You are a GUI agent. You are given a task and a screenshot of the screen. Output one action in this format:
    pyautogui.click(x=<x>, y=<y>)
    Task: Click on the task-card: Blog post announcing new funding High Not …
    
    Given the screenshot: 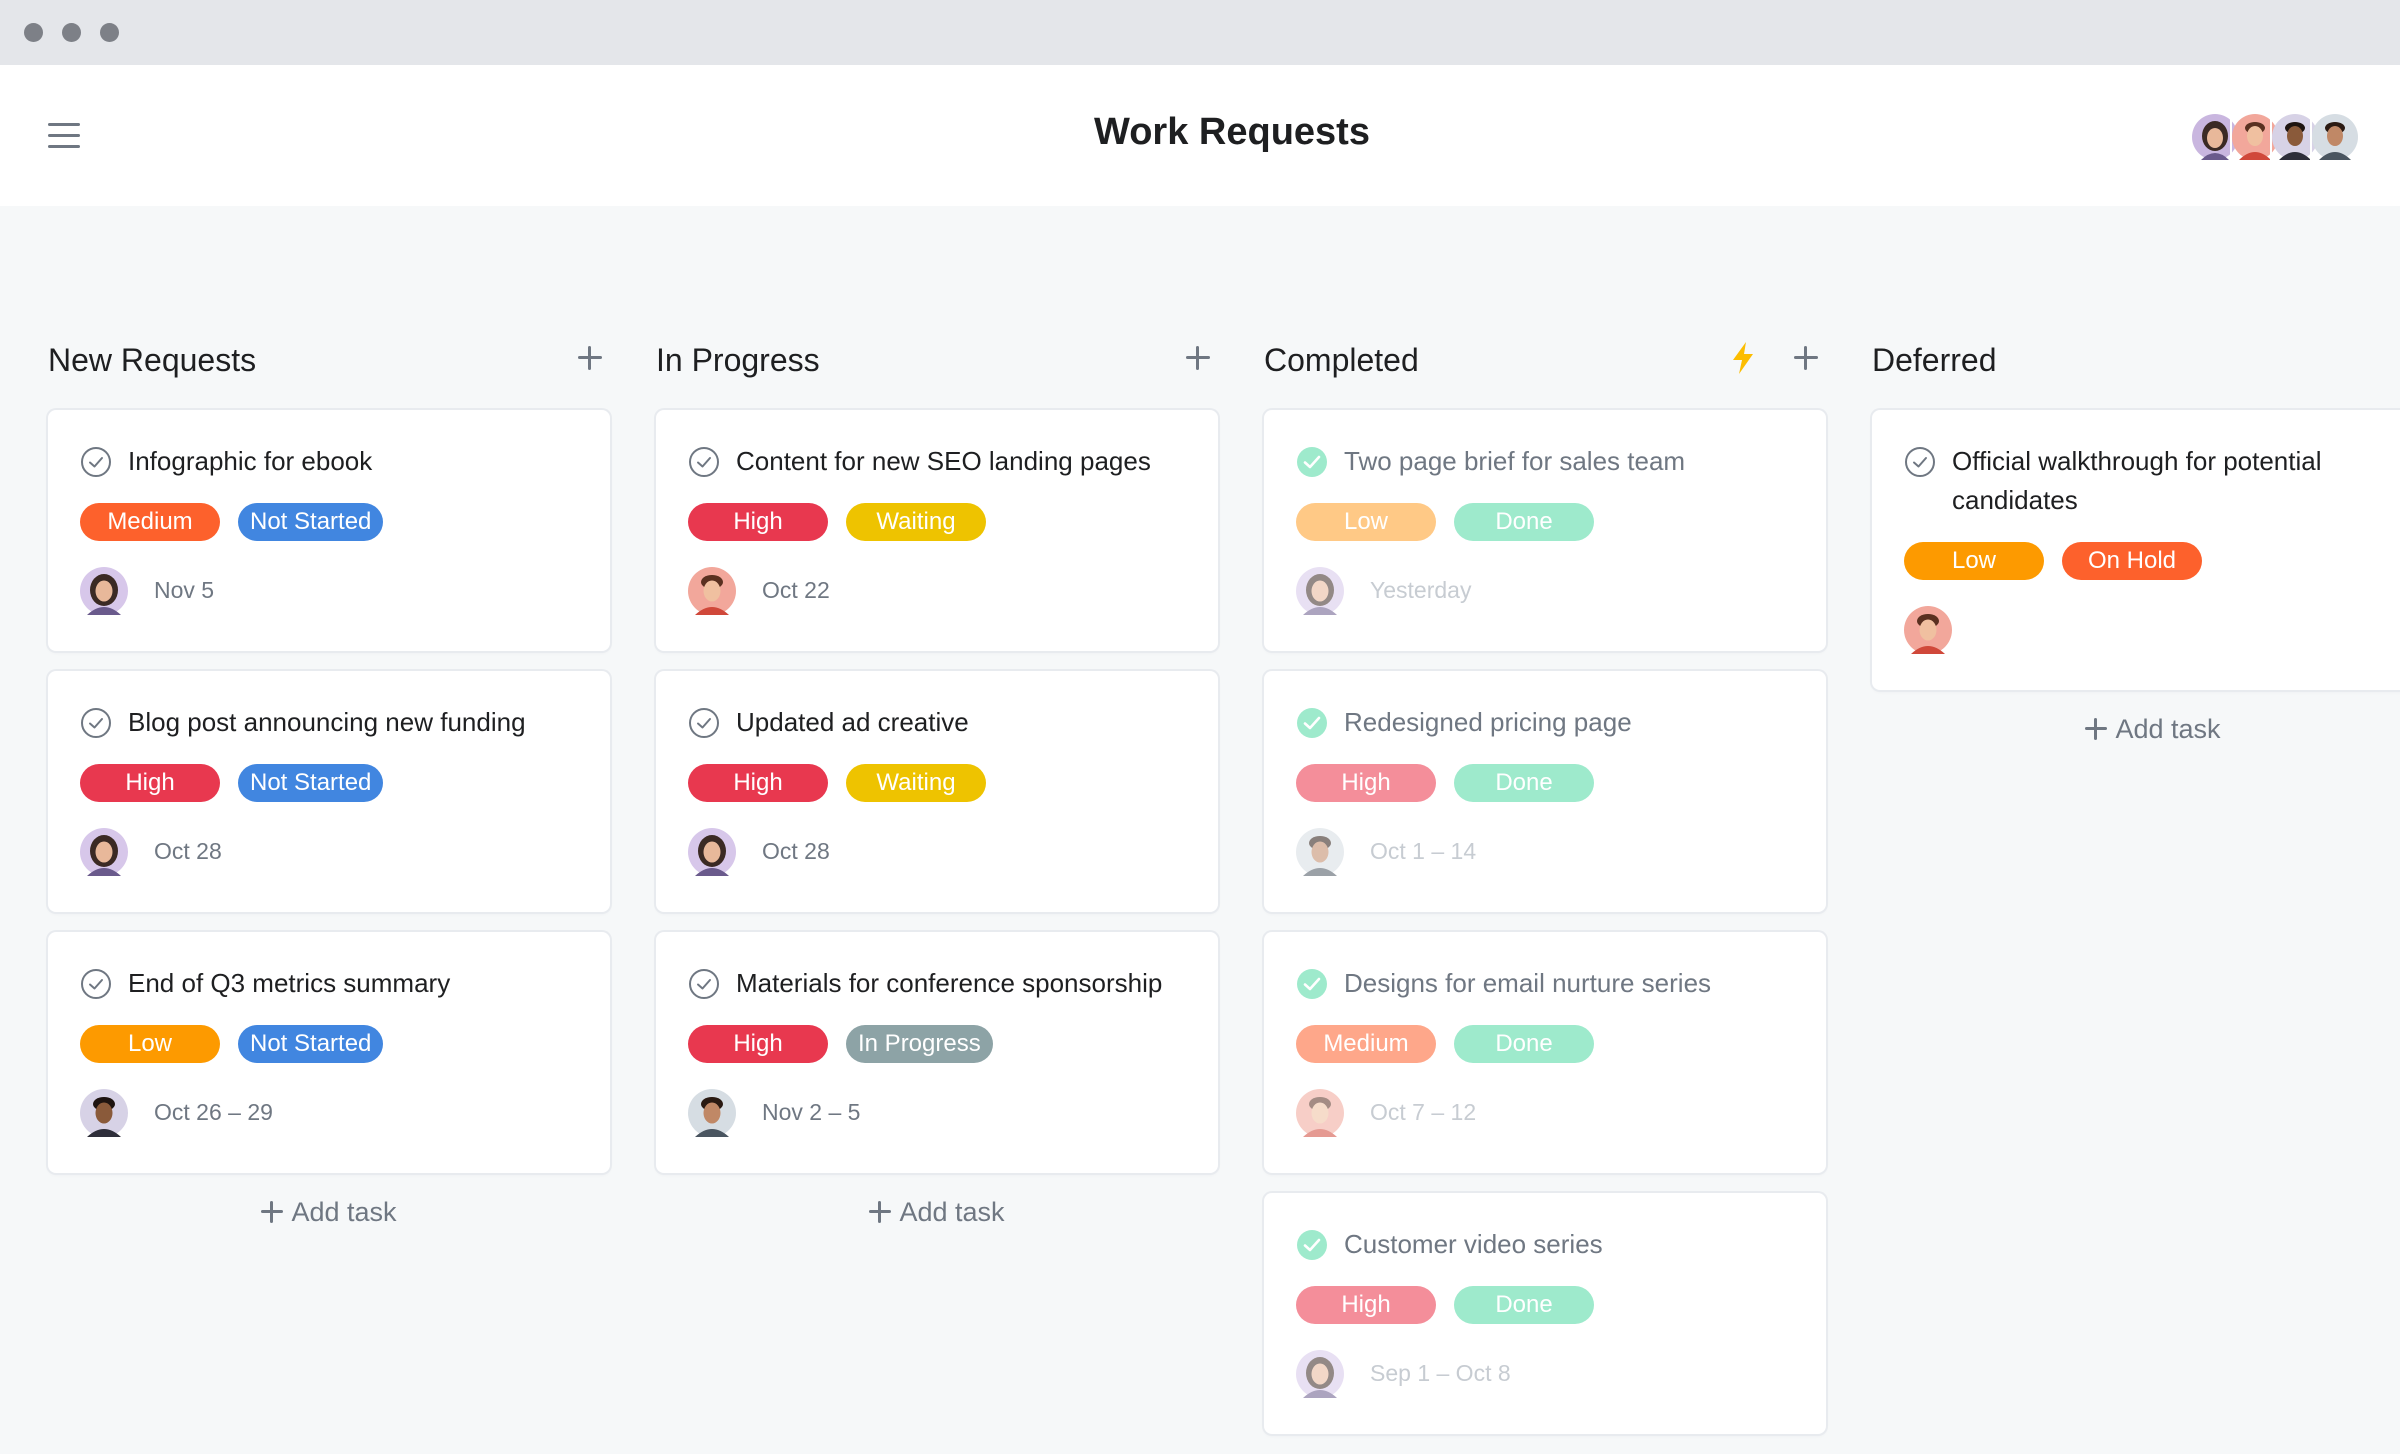 What is the action you would take?
    pyautogui.click(x=329, y=791)
    